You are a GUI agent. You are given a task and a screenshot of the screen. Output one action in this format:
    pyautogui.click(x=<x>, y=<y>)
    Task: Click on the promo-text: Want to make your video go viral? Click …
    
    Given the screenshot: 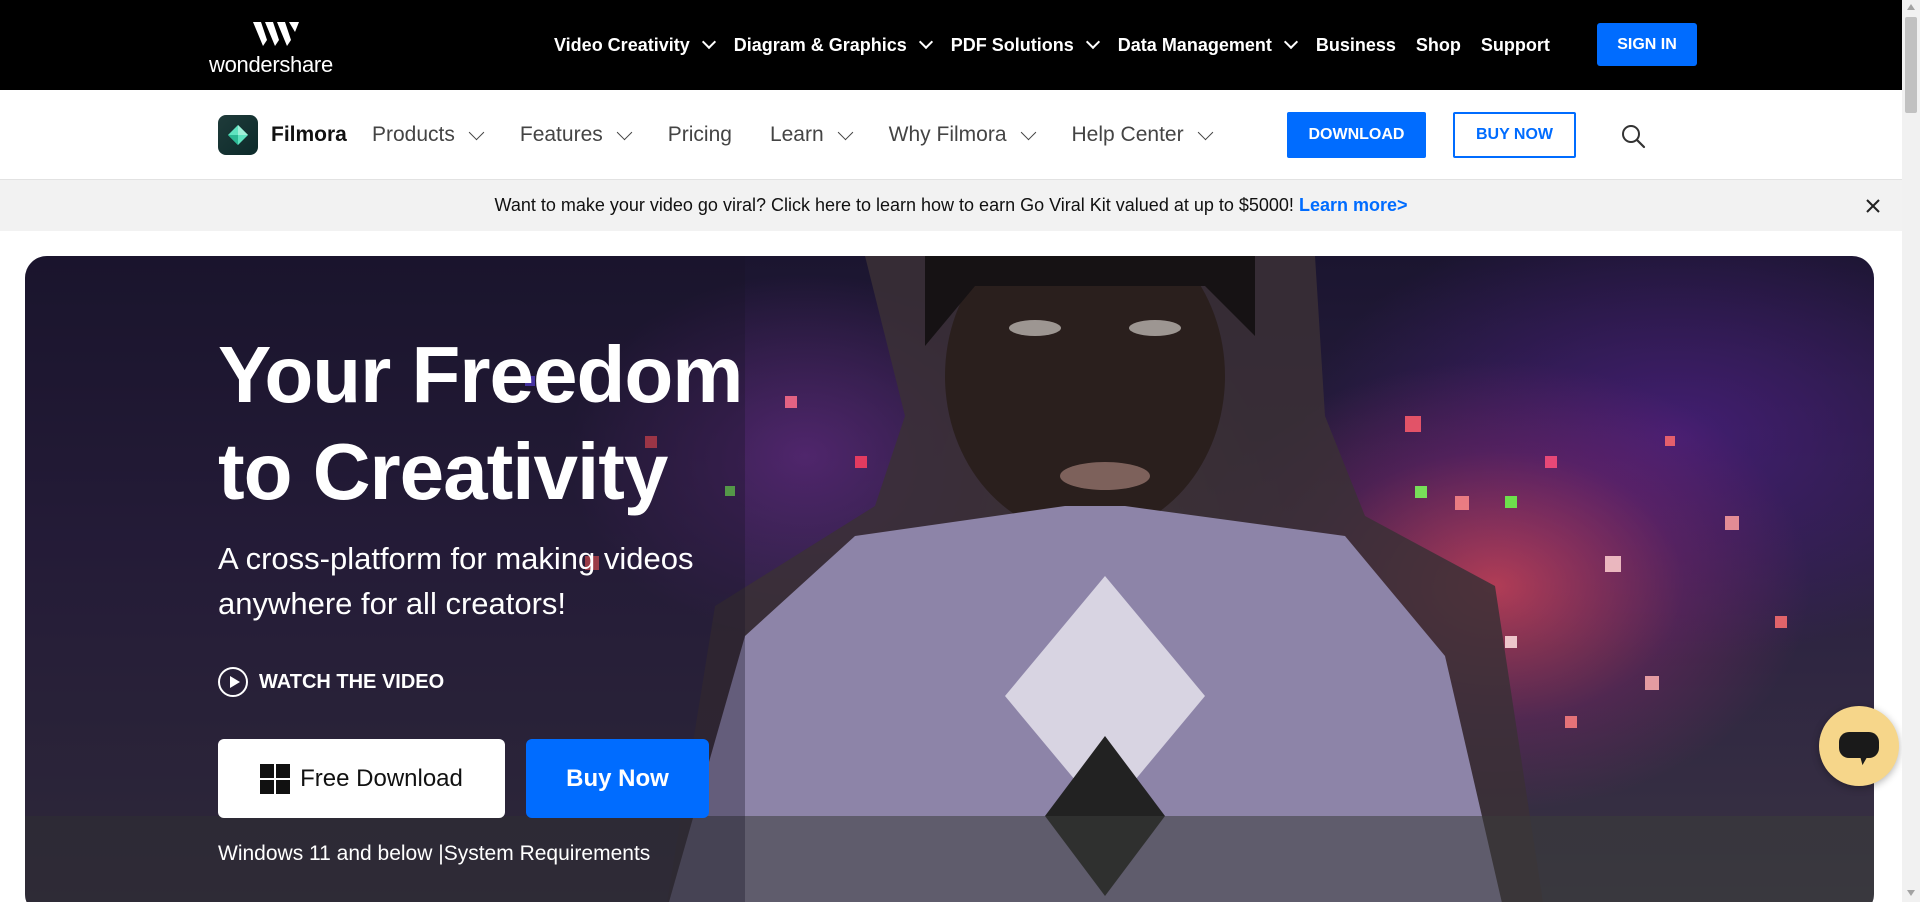 What is the action you would take?
    pyautogui.click(x=894, y=205)
    